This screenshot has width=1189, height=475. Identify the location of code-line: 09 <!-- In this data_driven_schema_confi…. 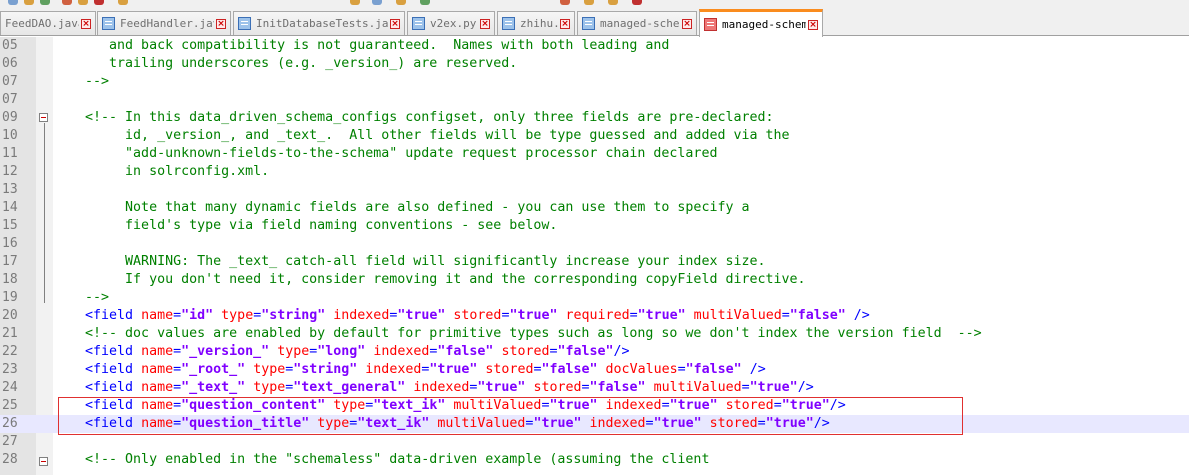
(594, 118).